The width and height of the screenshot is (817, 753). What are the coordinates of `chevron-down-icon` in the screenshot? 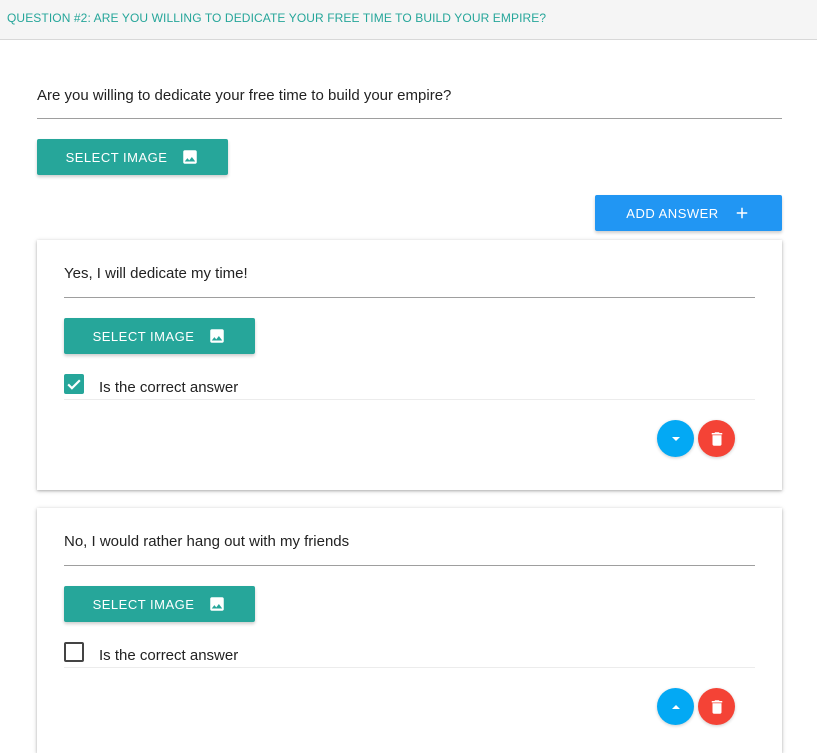 It's located at (675, 438).